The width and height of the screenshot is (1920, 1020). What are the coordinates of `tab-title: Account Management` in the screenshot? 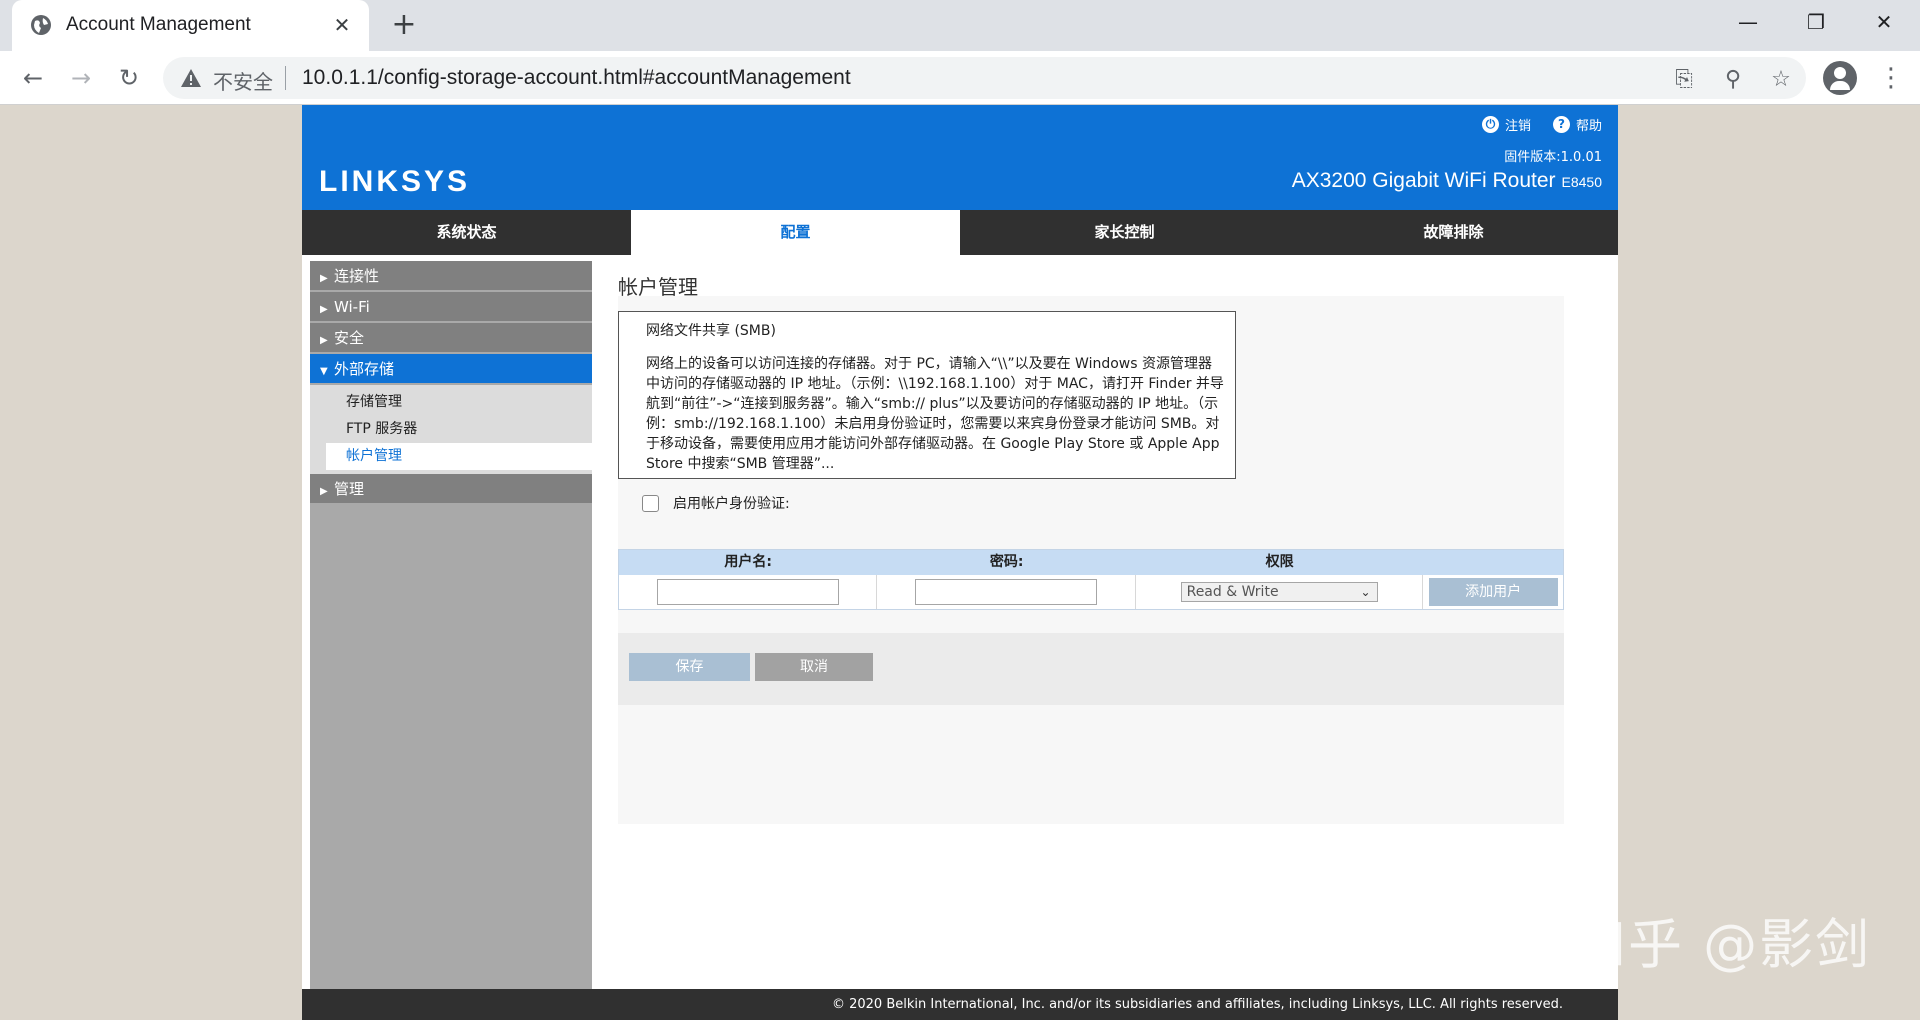 It's located at (158, 24).